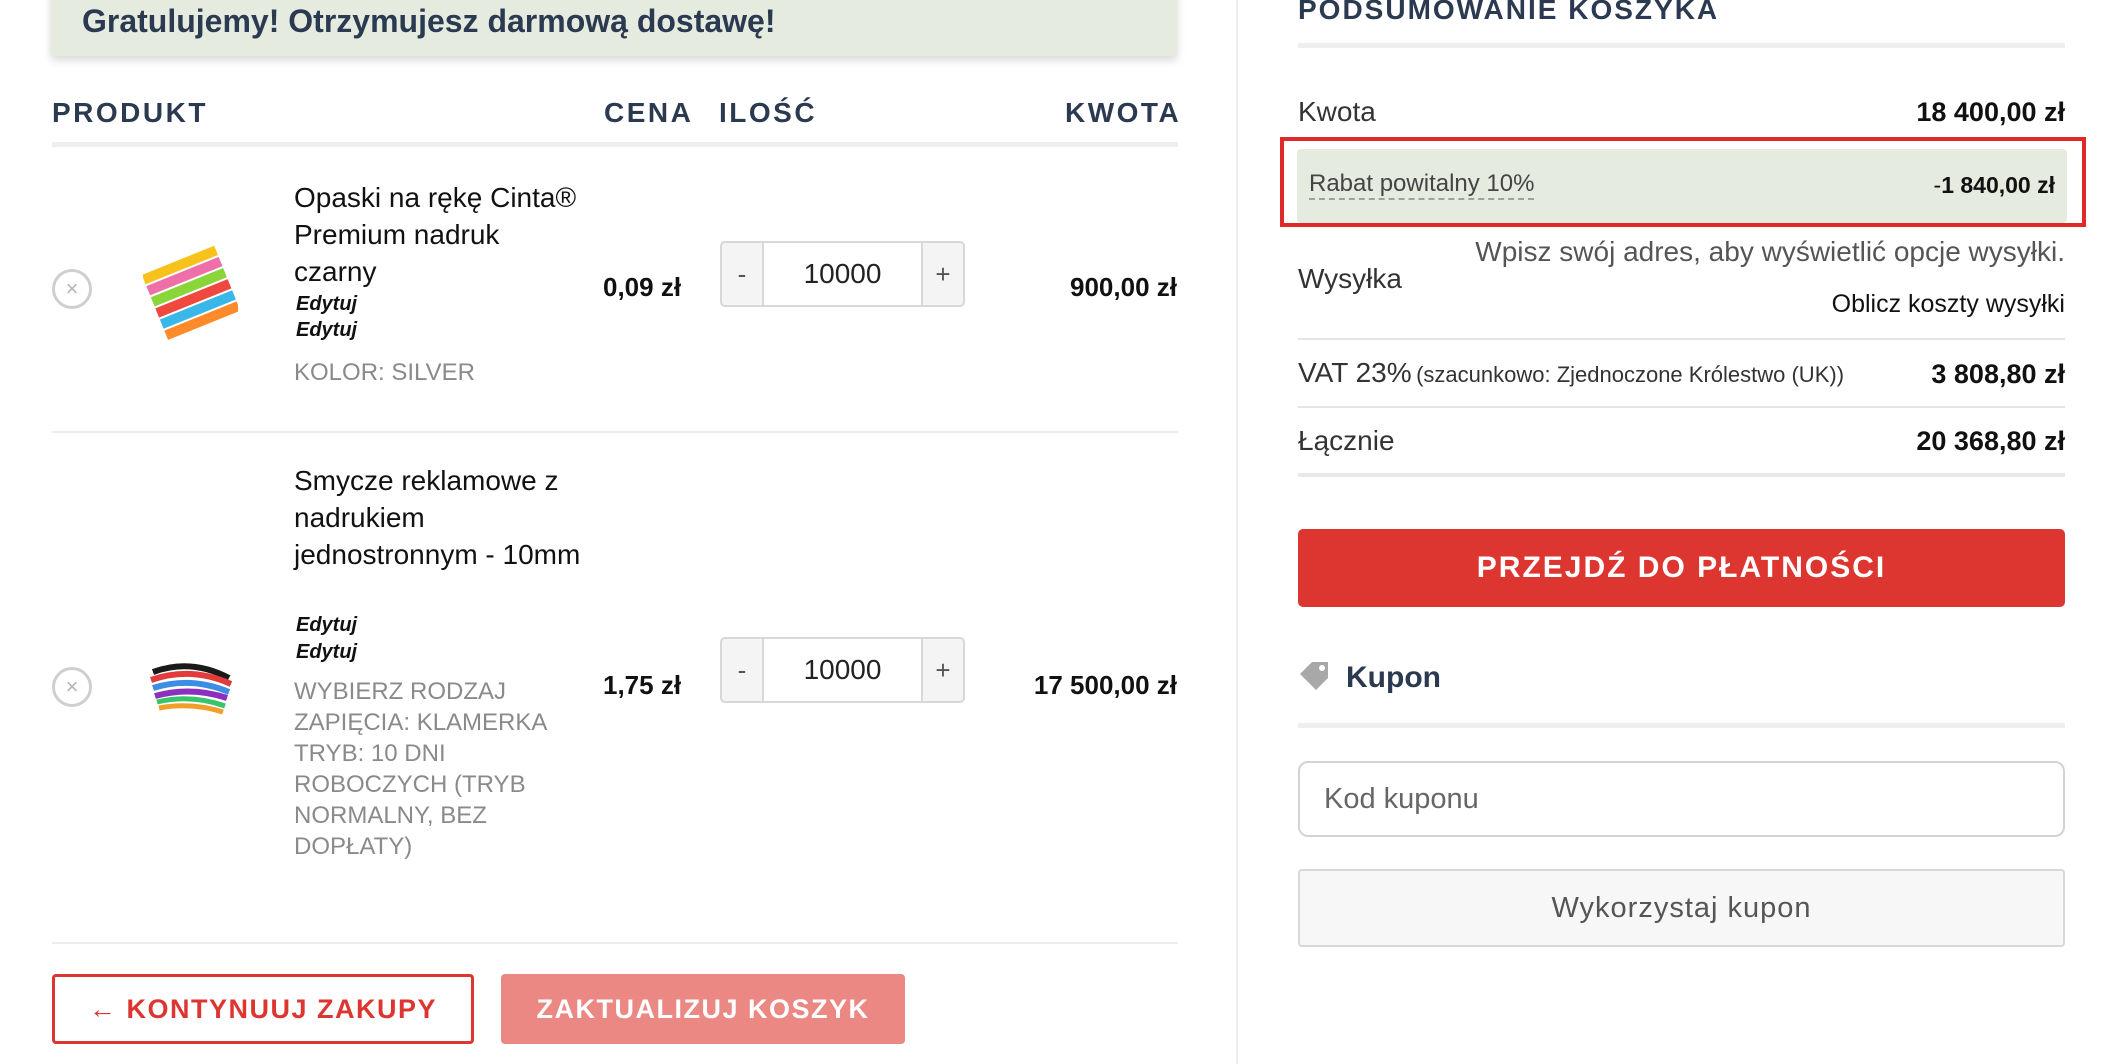  What do you see at coordinates (768, 112) in the screenshot?
I see `header-qty: ILOŚĆ` at bounding box center [768, 112].